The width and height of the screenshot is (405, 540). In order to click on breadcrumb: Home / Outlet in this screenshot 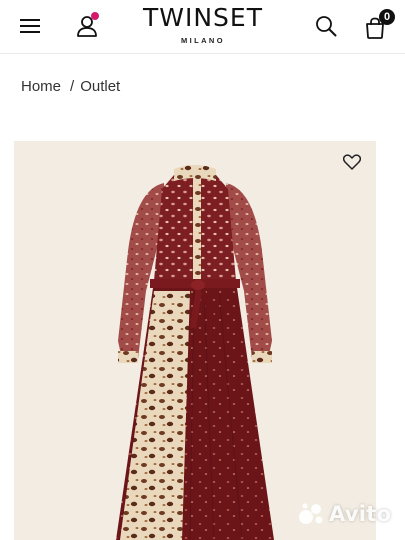, I will do `click(70, 86)`.